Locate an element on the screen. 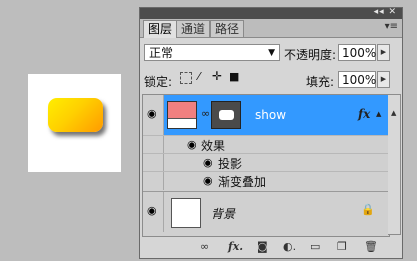  opacity-value: 100% is located at coordinates (359, 53).